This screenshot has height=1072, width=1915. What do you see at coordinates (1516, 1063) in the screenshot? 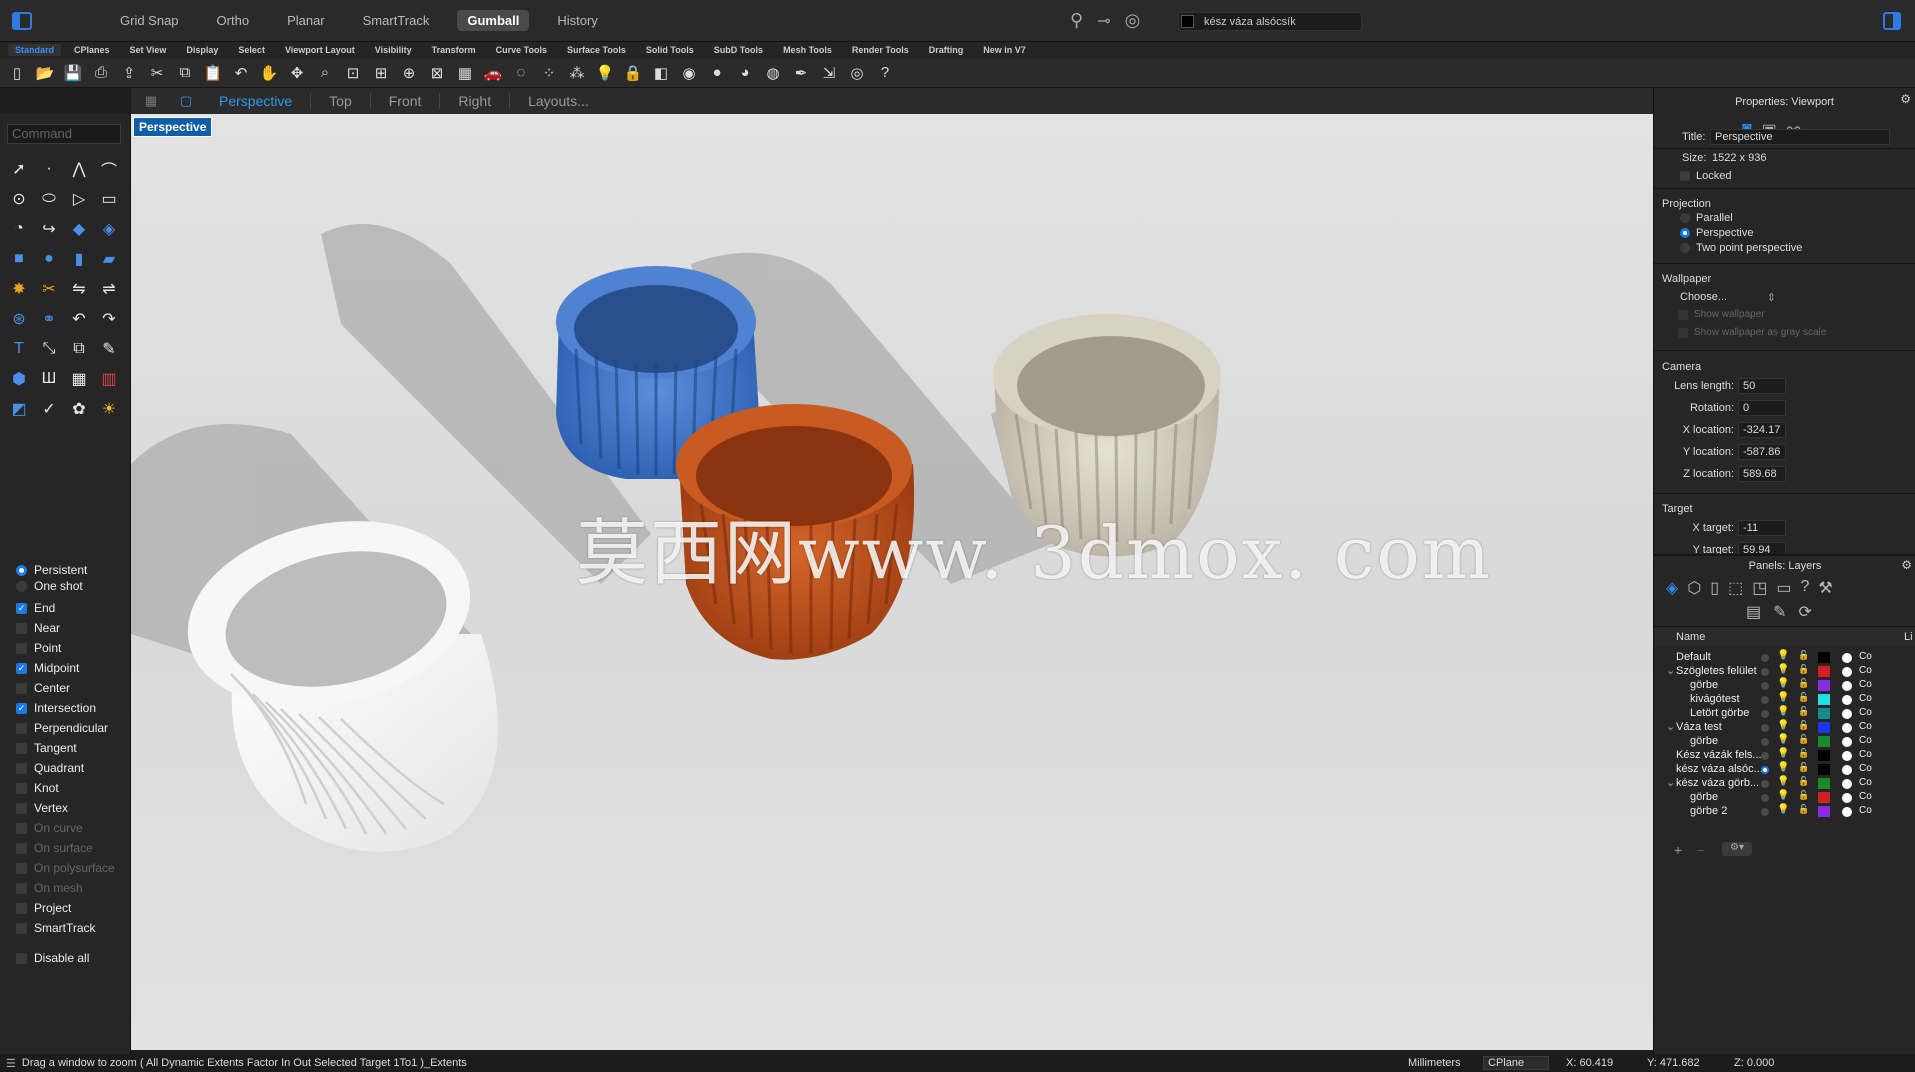
I see `cplane-select: CPlane` at bounding box center [1516, 1063].